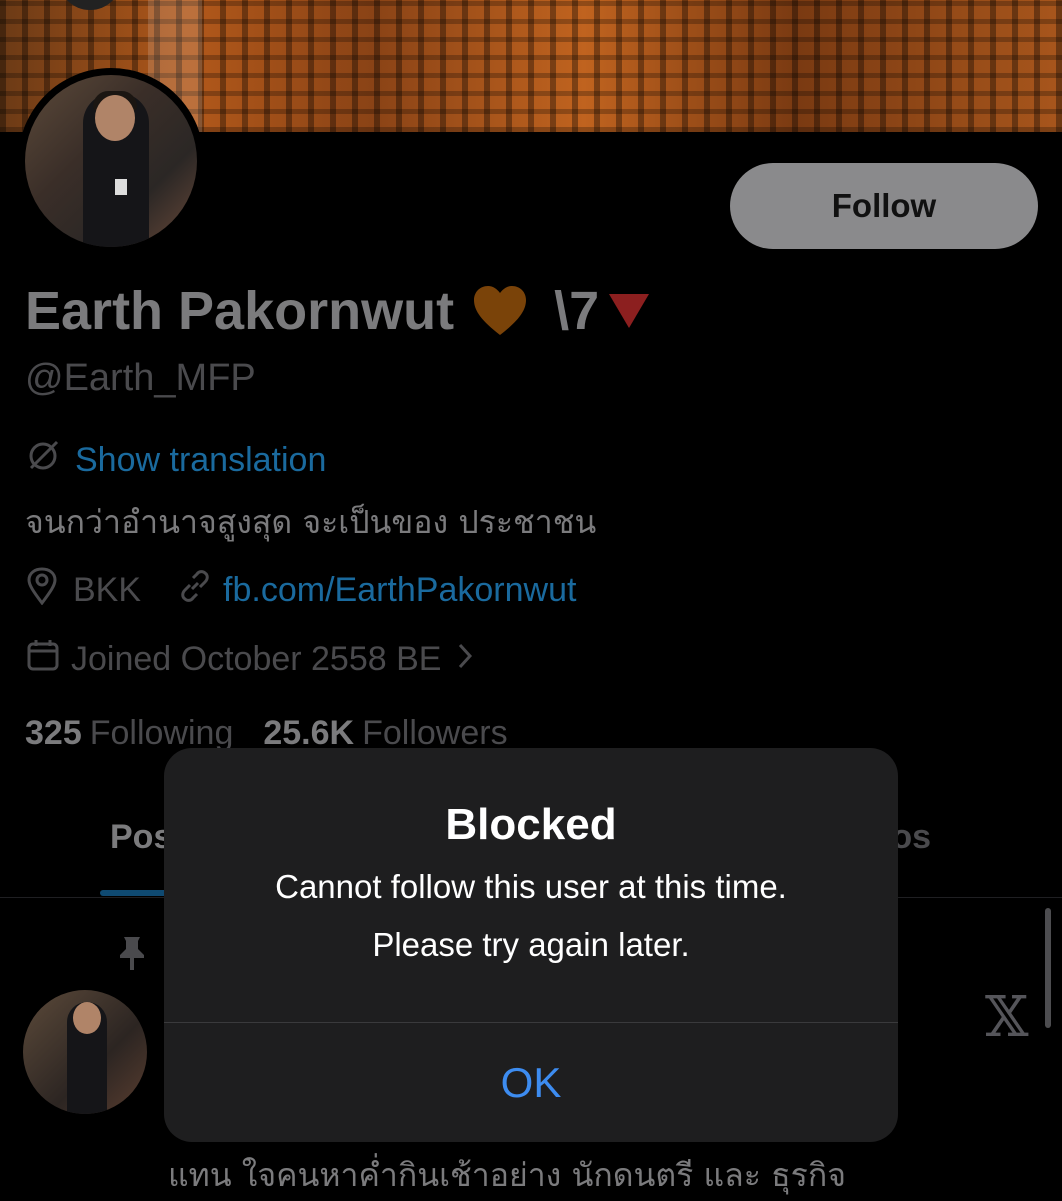  What do you see at coordinates (132, 955) in the screenshot?
I see `pinned-icon` at bounding box center [132, 955].